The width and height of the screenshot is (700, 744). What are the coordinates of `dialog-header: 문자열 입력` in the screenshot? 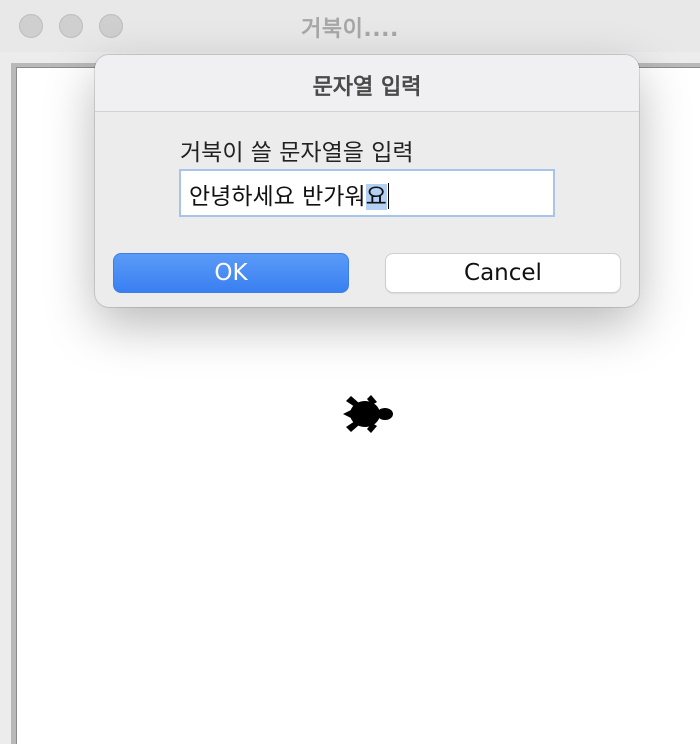 It's located at (367, 83).